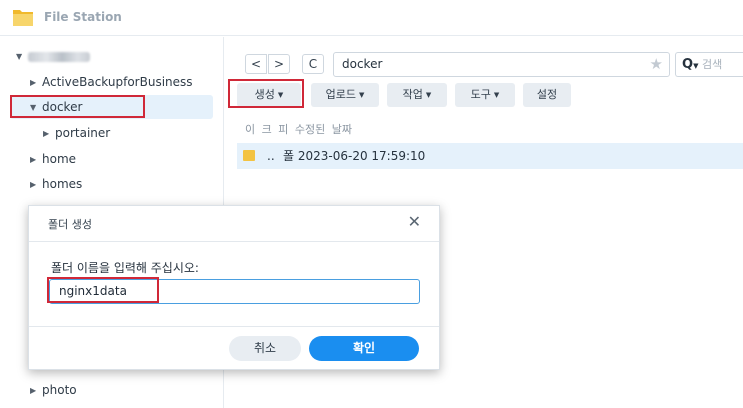 This screenshot has width=743, height=408. I want to click on tools-button: 도구 ▼, so click(485, 95).